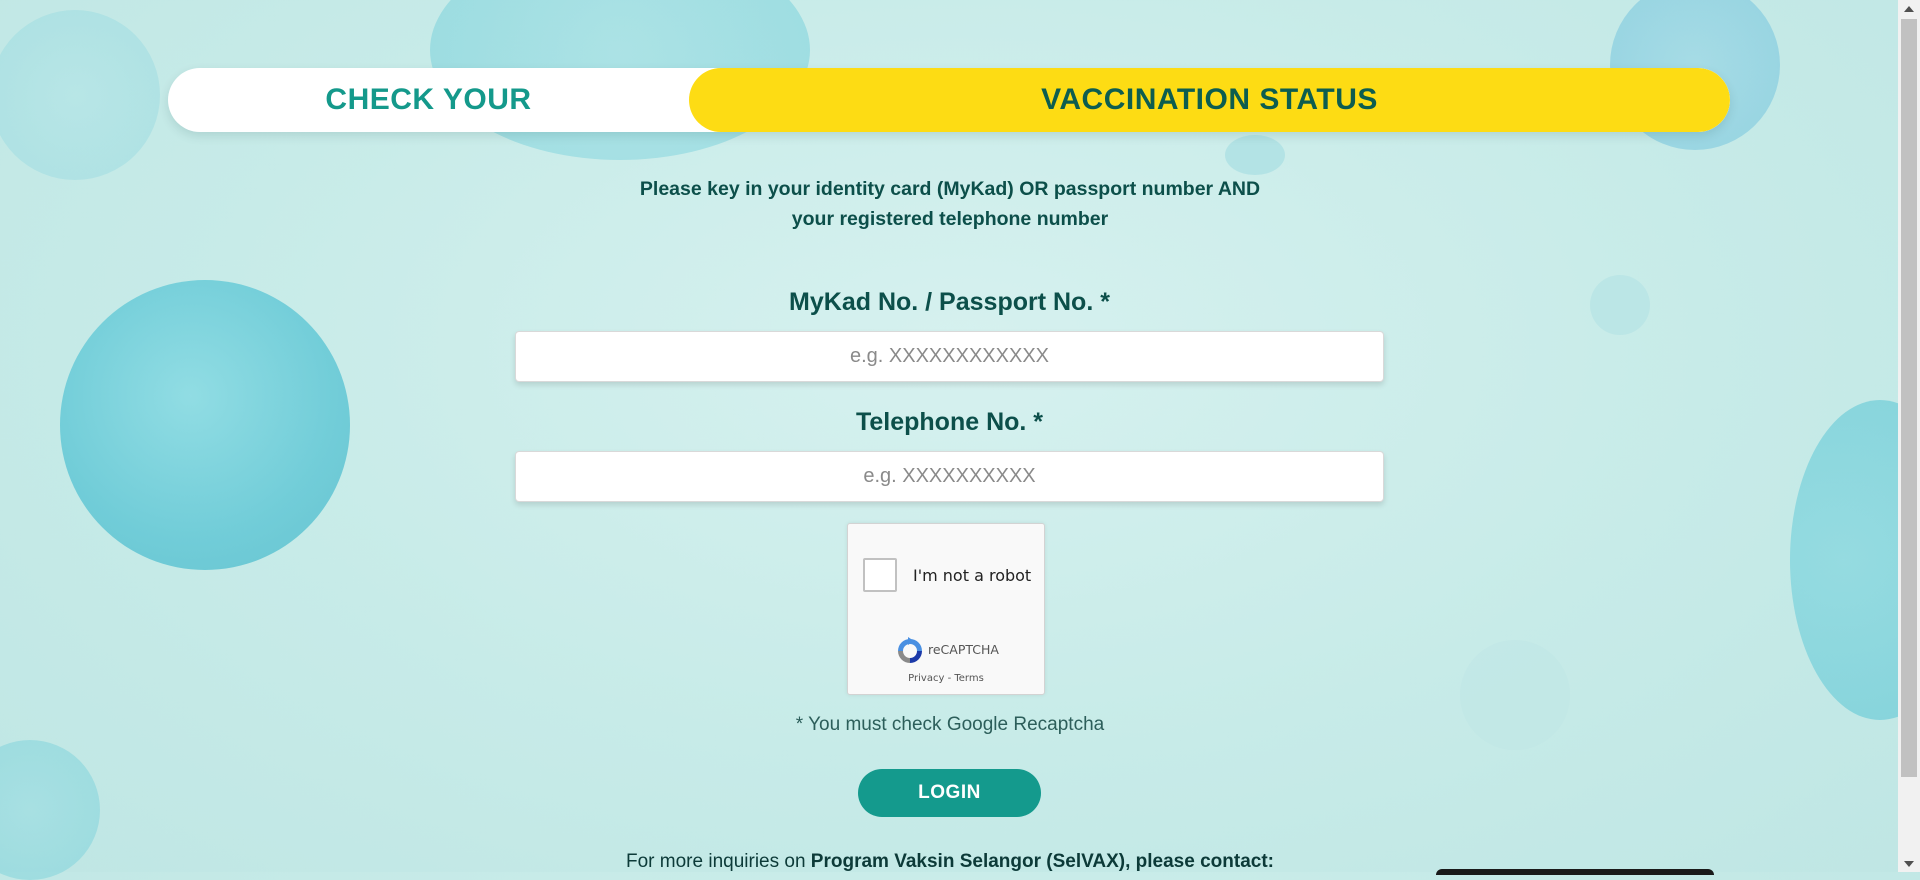 The width and height of the screenshot is (1920, 880). Describe the element at coordinates (949, 356) in the screenshot. I see `mykad-passport-input` at that location.